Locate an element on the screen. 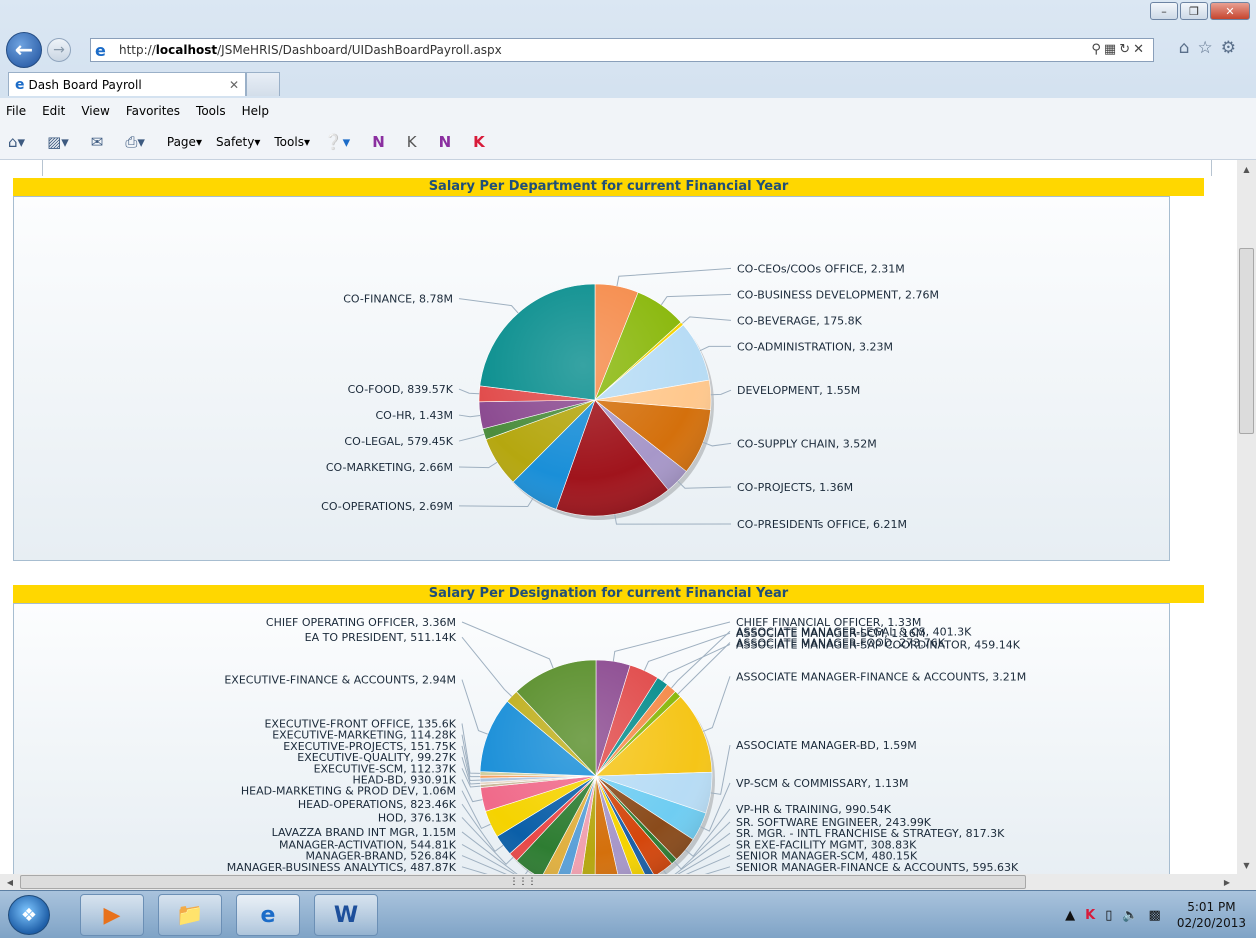 This screenshot has height=938, width=1256. new-tab-button is located at coordinates (263, 84).